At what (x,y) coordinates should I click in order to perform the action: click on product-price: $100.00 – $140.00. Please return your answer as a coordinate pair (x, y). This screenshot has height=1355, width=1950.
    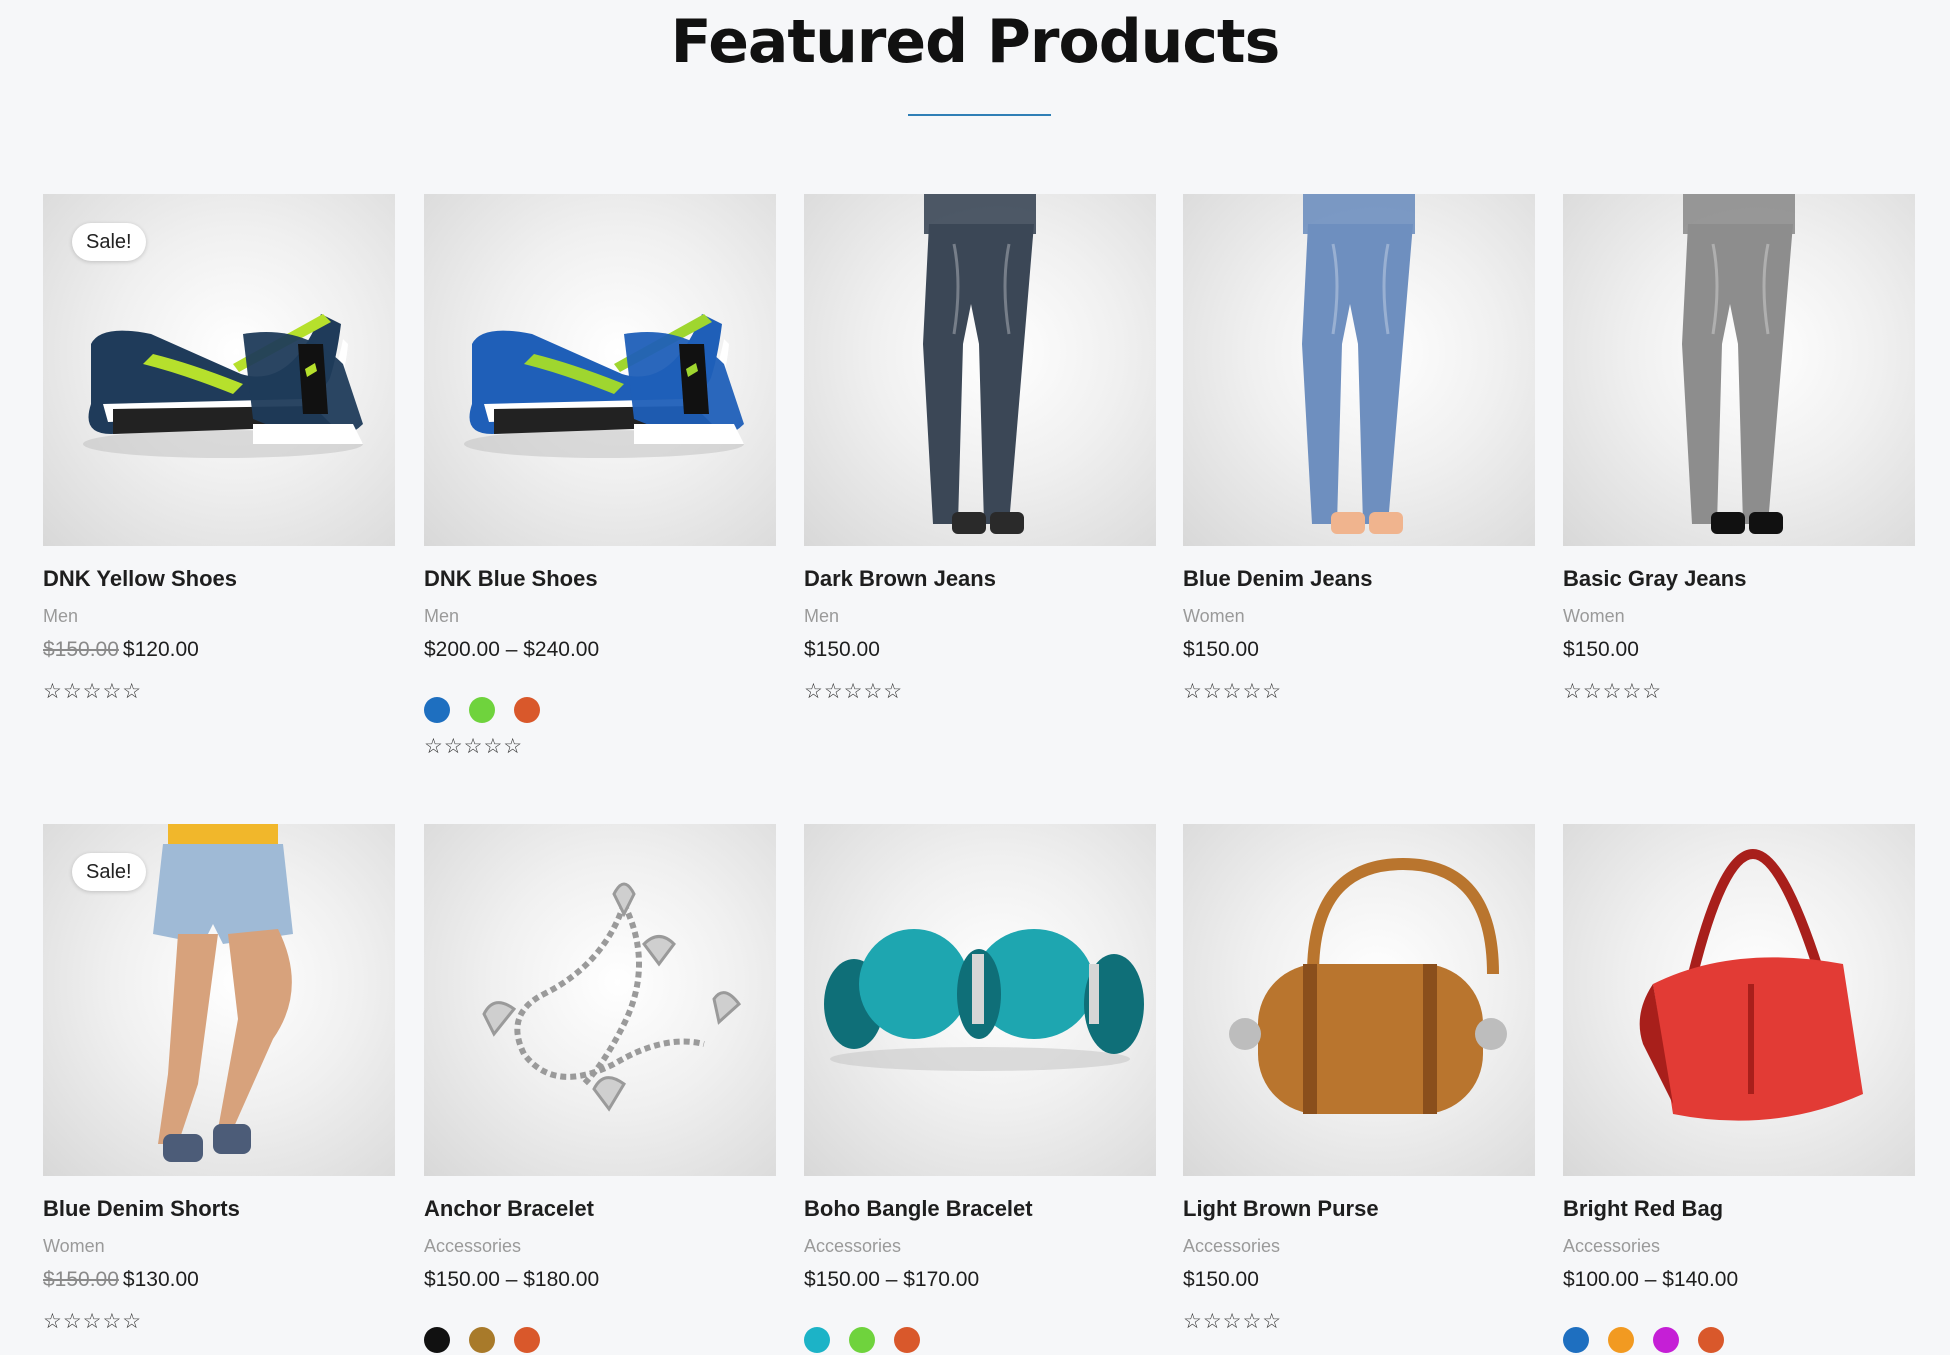
    Looking at the image, I should click on (1650, 1280).